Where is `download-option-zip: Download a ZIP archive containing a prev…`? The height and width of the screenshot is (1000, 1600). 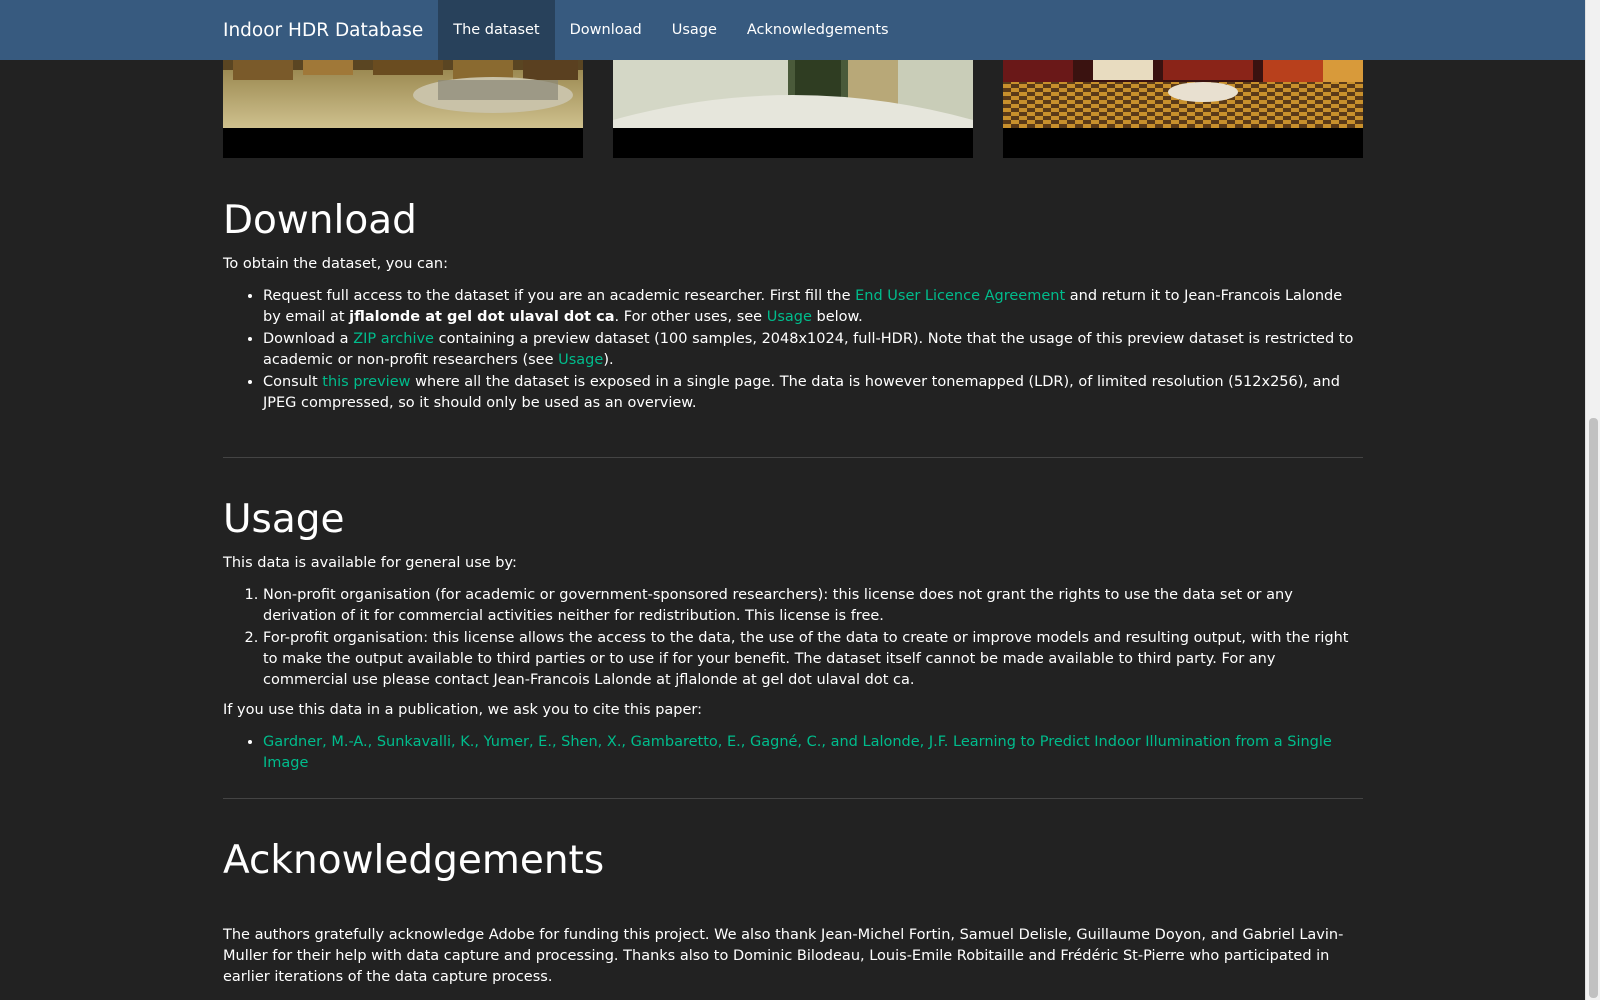 download-option-zip: Download a ZIP archive containing a prev… is located at coordinates (813, 350).